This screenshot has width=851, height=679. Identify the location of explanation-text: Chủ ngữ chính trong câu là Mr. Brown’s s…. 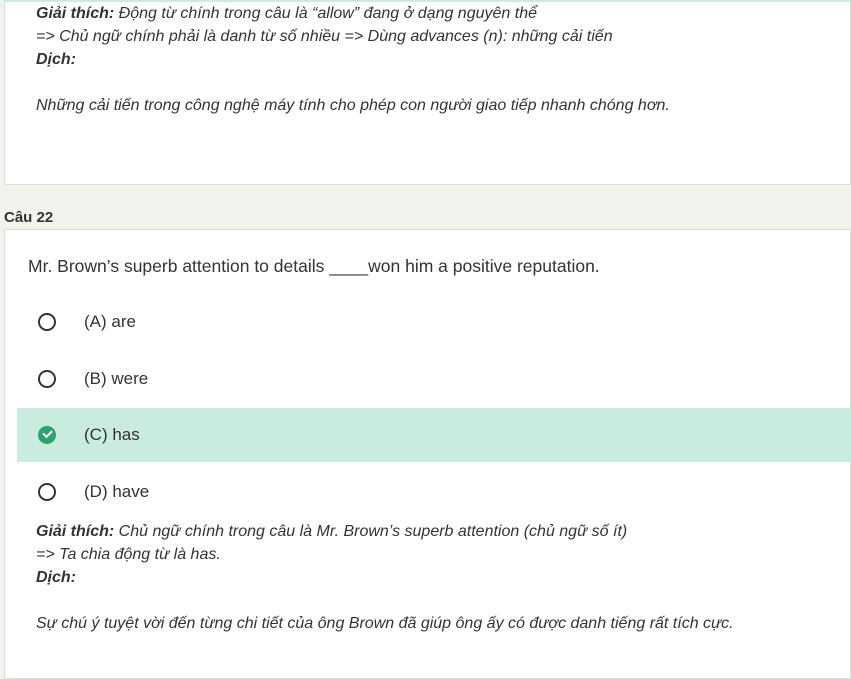
(371, 531).